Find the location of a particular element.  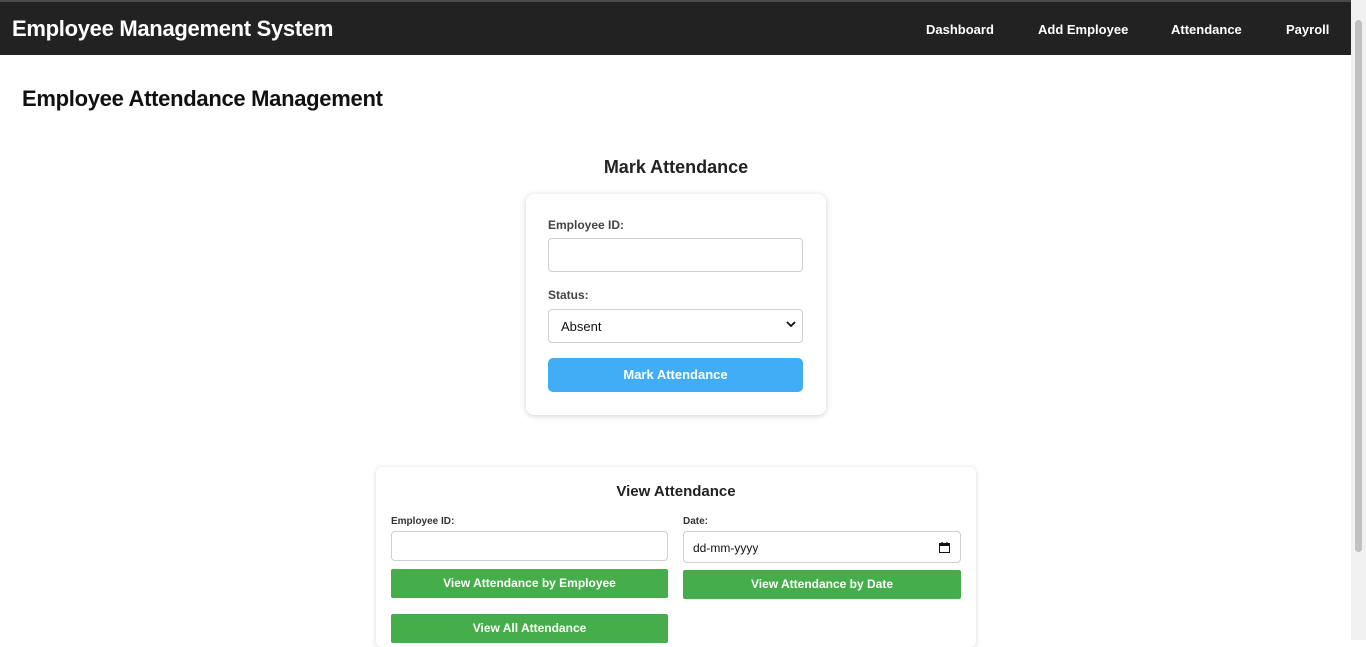

nav-link-dashboard: Dashboard is located at coordinates (960, 29).